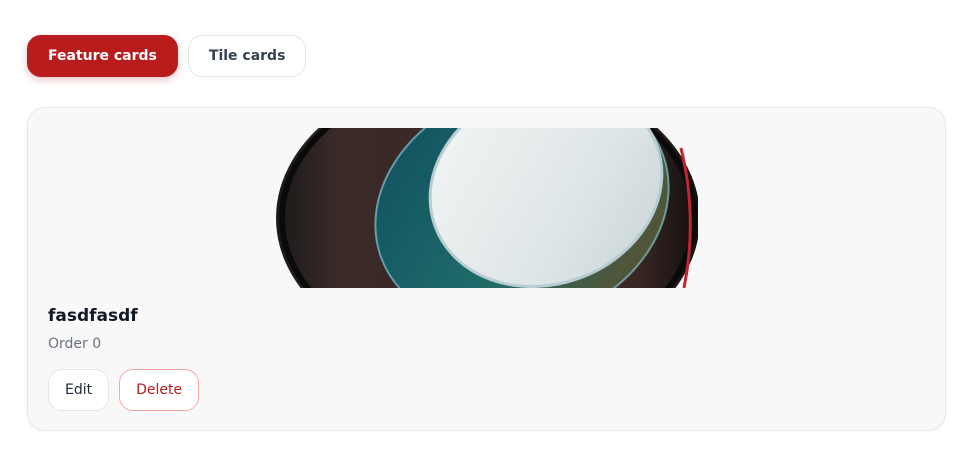 The image size is (967, 453). I want to click on tab-tile-cards: Tile cards, so click(247, 56).